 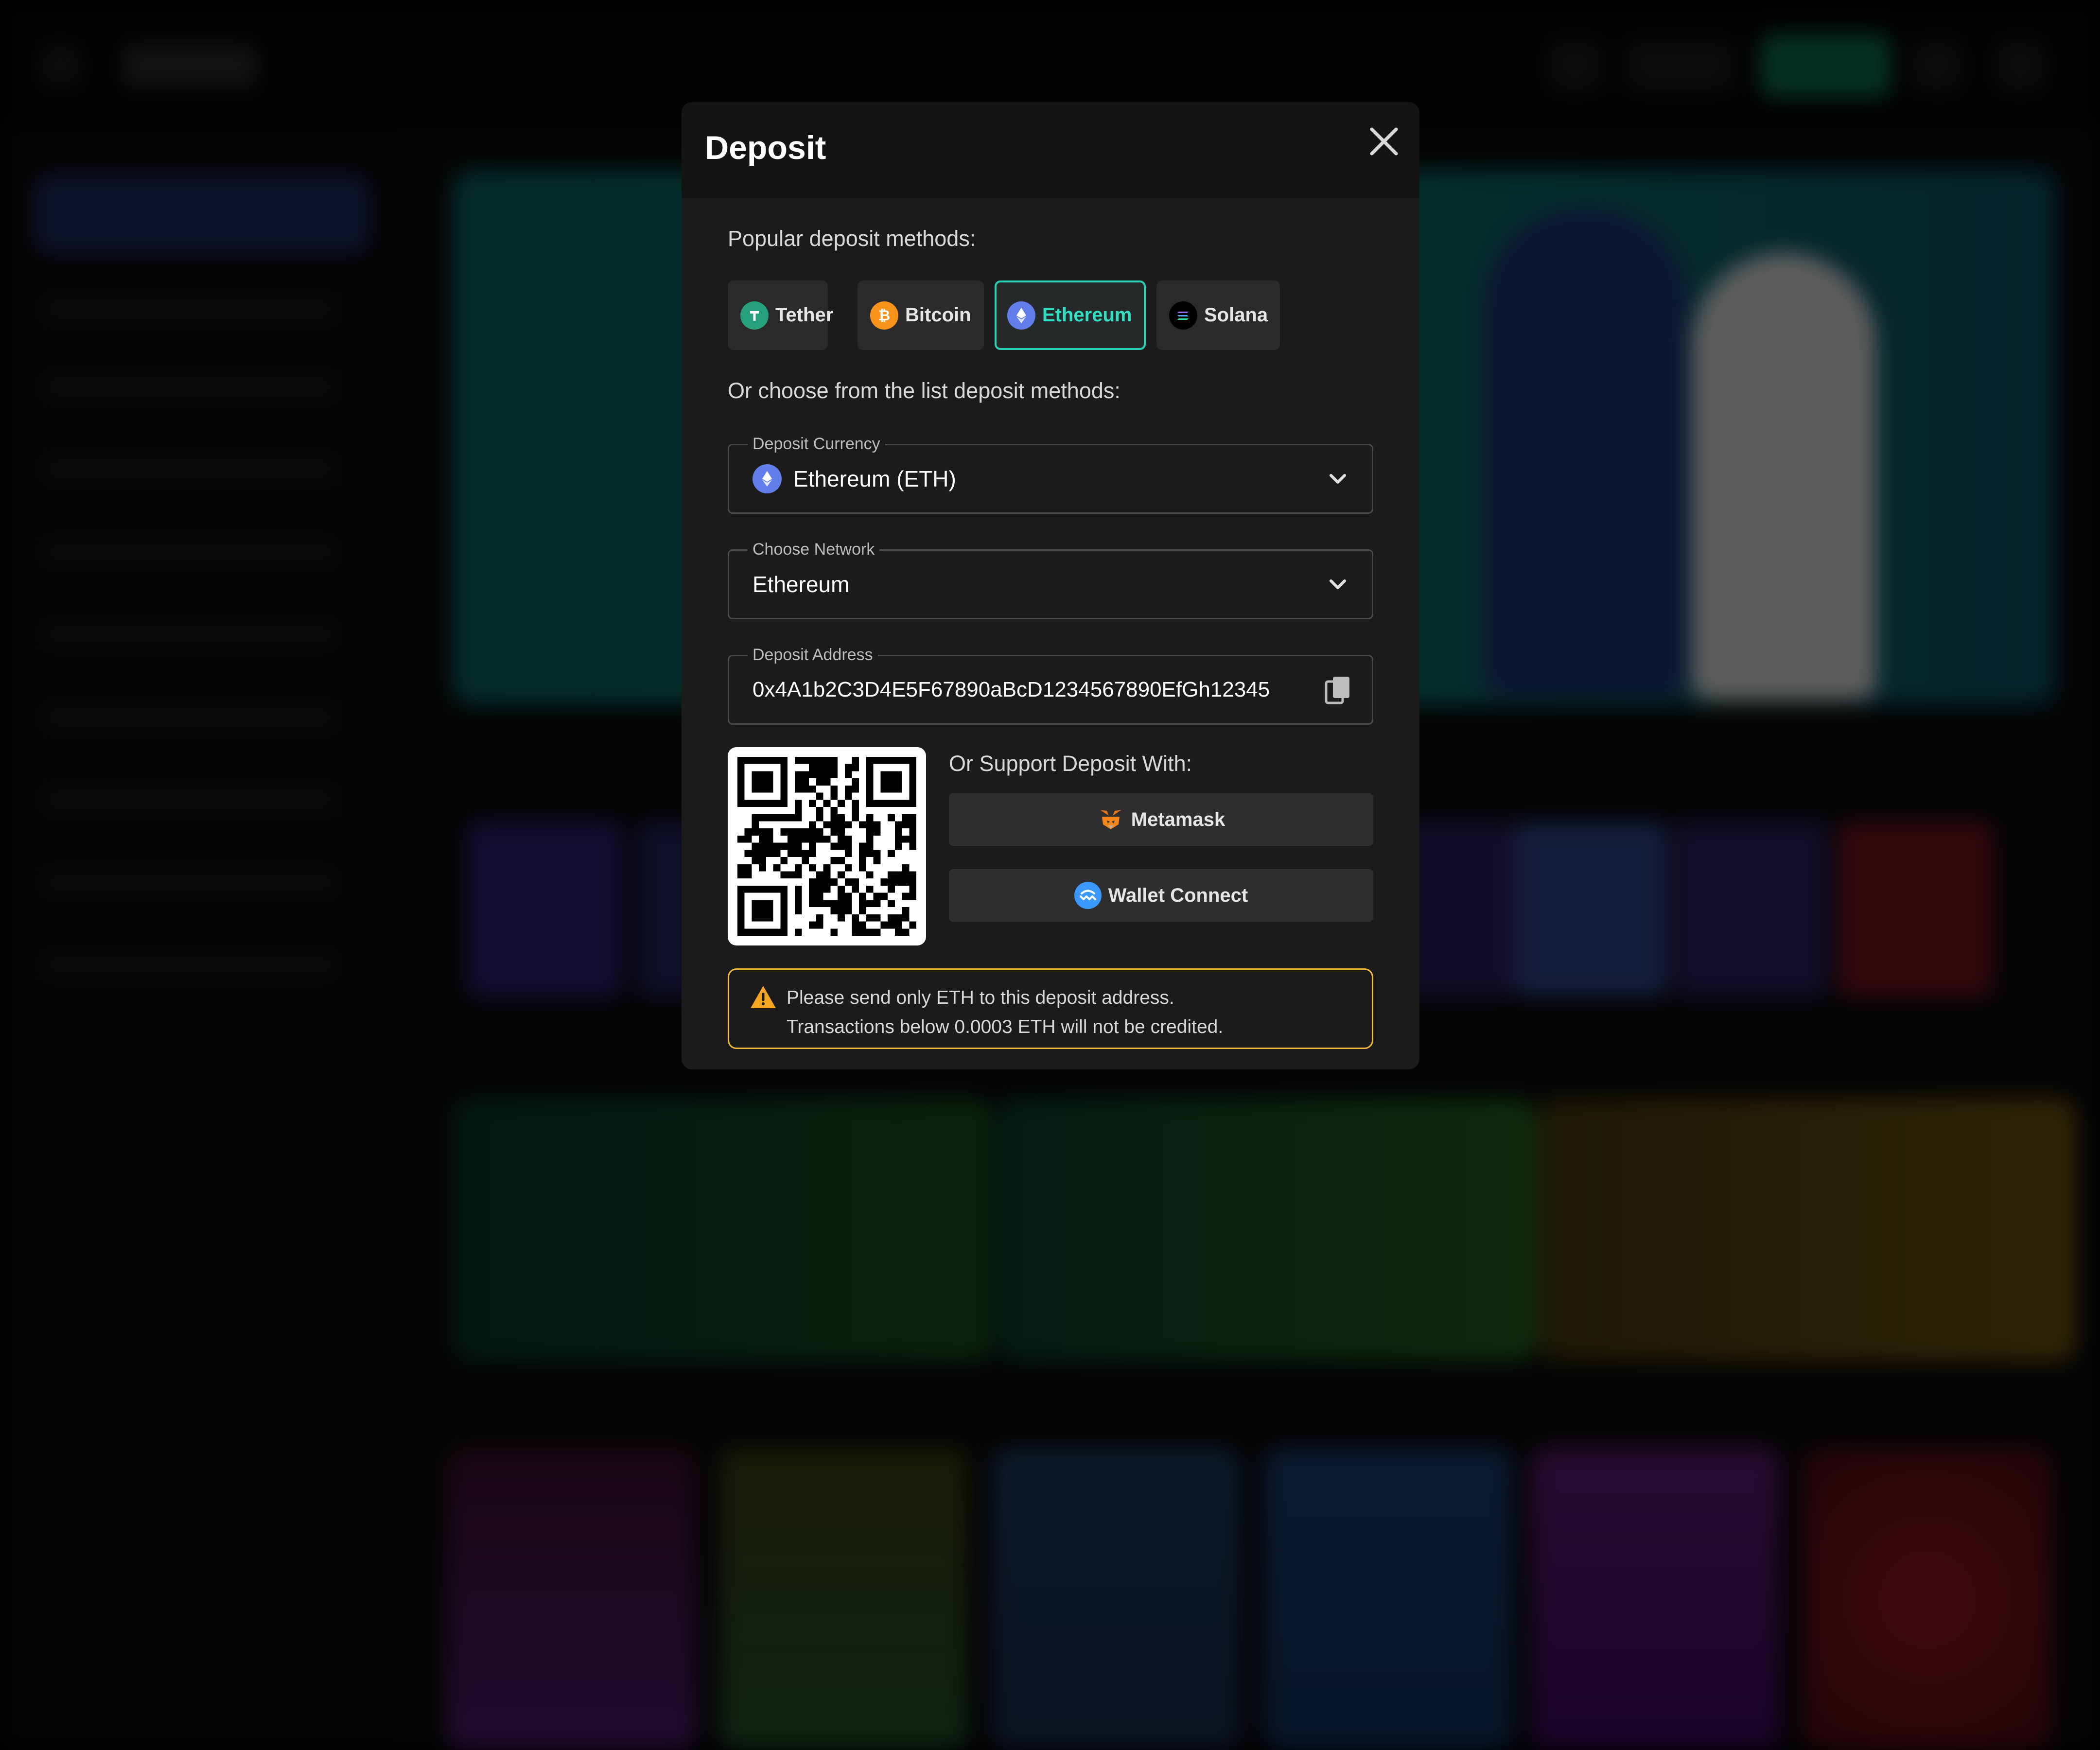 What do you see at coordinates (1088, 895) in the screenshot?
I see `walletconnect-icon` at bounding box center [1088, 895].